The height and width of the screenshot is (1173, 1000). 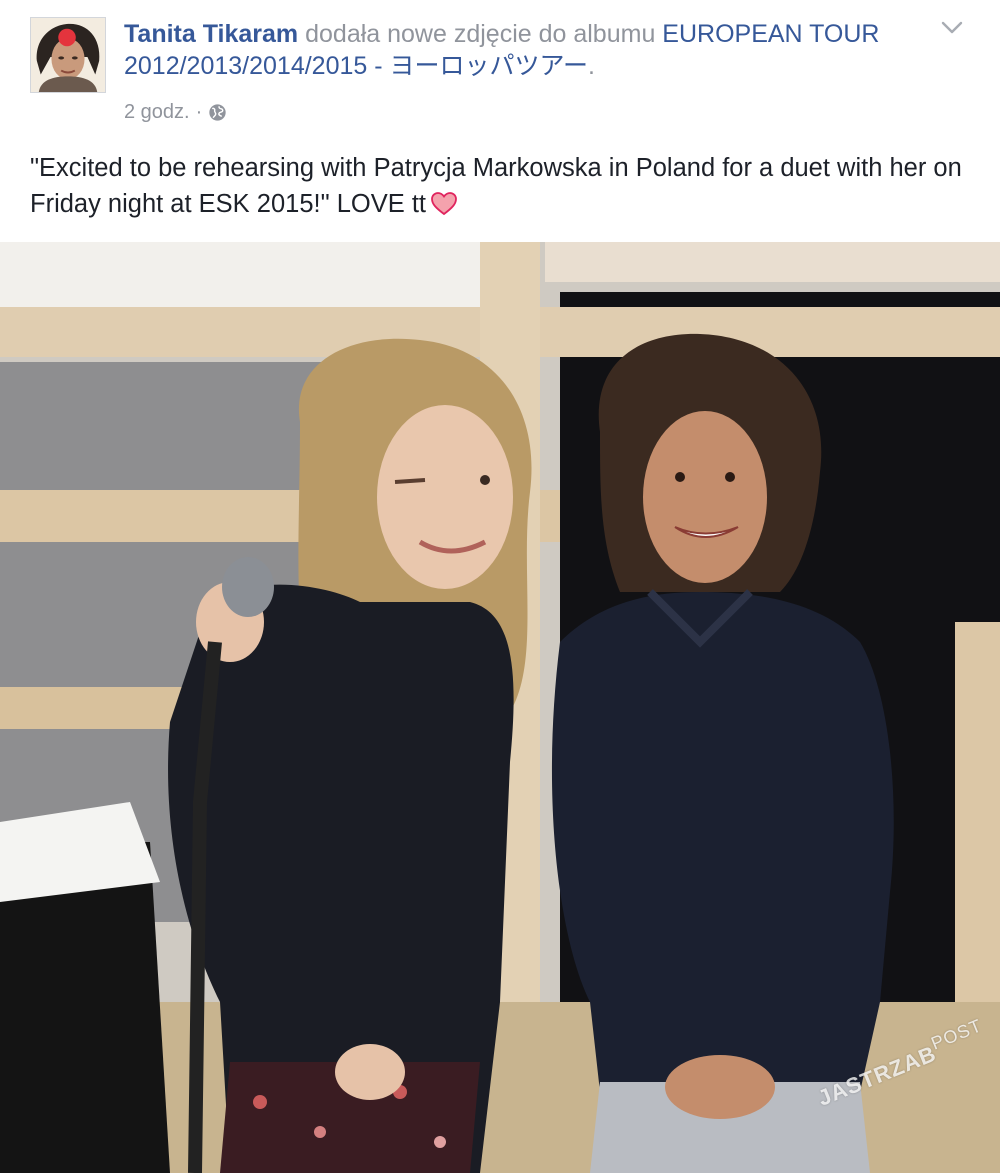 I want to click on globe-icon, so click(x=217, y=112).